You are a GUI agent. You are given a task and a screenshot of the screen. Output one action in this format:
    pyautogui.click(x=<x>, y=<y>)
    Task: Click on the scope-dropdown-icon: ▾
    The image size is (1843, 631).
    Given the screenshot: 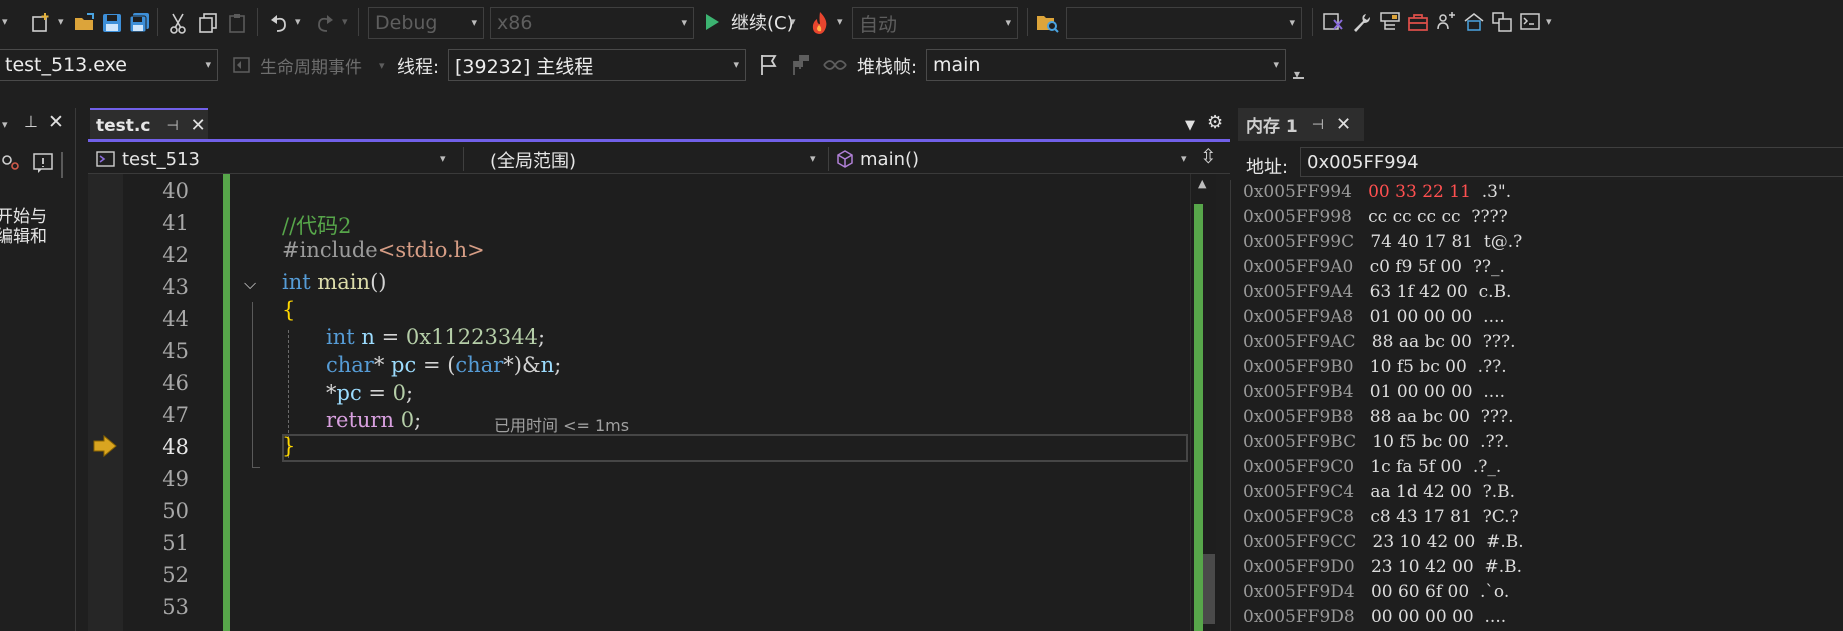 What is the action you would take?
    pyautogui.click(x=813, y=158)
    